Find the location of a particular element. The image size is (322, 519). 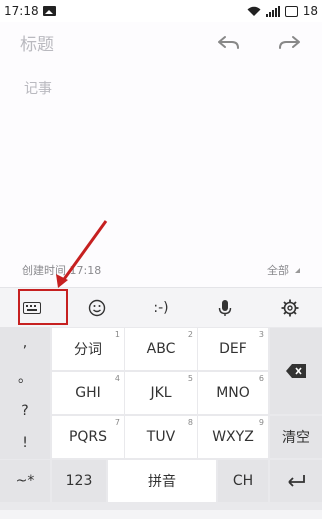

undo-icon is located at coordinates (228, 42).